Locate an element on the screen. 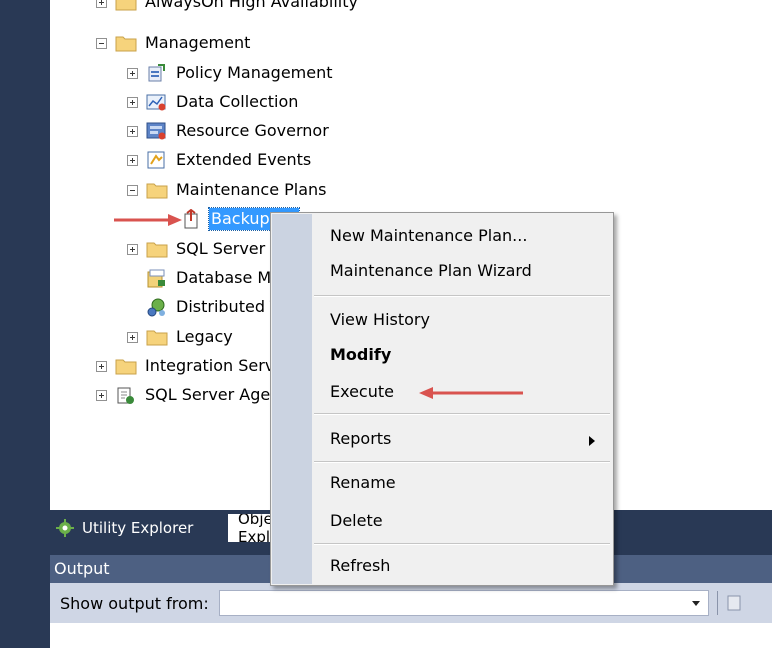 Image resolution: width=772 pixels, height=648 pixels. database-mail-icon is located at coordinates (156, 278).